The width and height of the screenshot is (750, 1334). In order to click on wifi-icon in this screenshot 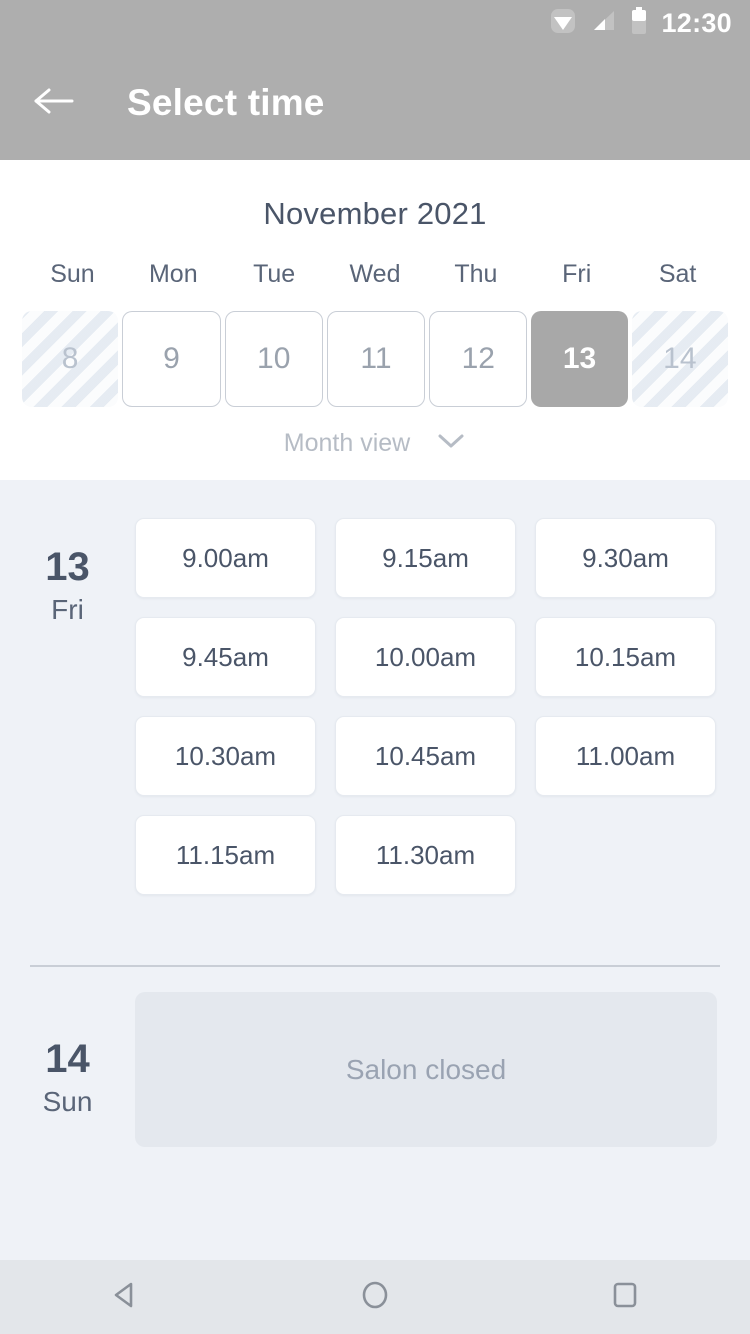, I will do `click(563, 23)`.